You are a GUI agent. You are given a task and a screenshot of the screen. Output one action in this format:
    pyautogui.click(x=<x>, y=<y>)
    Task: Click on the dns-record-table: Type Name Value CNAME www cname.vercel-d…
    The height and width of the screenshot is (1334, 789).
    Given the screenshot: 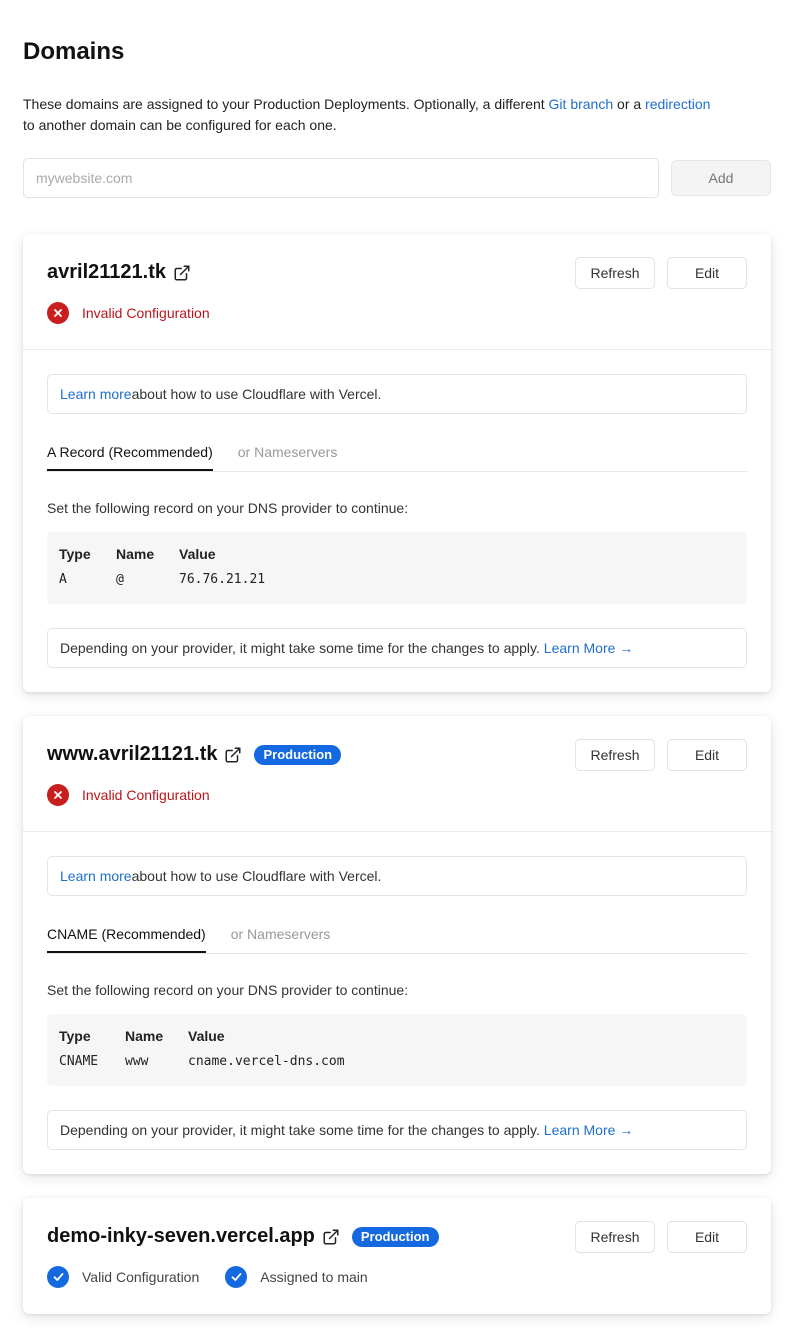 What is the action you would take?
    pyautogui.click(x=397, y=1050)
    